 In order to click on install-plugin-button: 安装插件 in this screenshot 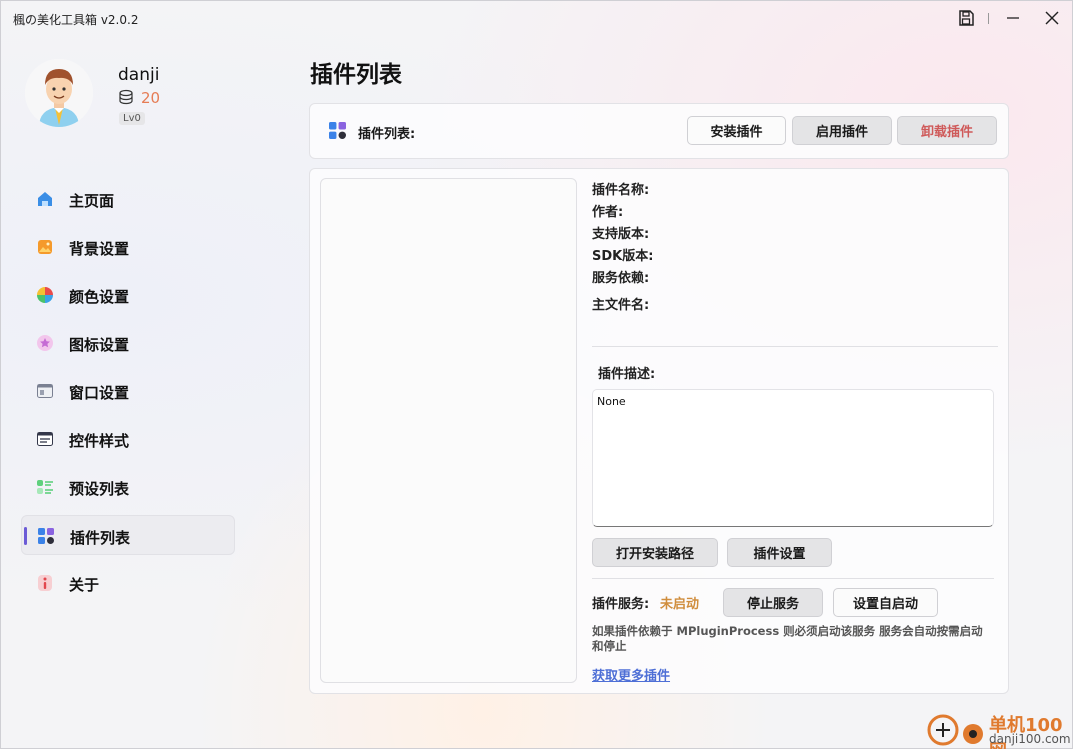, I will do `click(736, 130)`.